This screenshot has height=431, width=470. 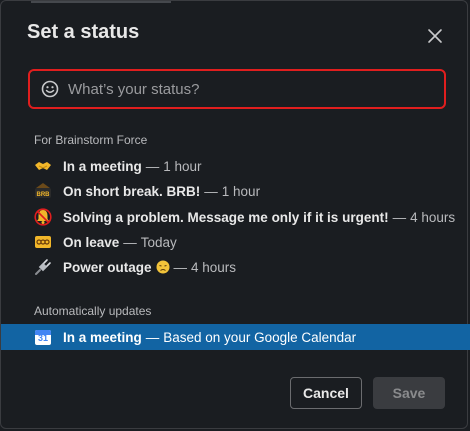 I want to click on status-option-detail: Based on your Google Calendar, so click(x=260, y=337).